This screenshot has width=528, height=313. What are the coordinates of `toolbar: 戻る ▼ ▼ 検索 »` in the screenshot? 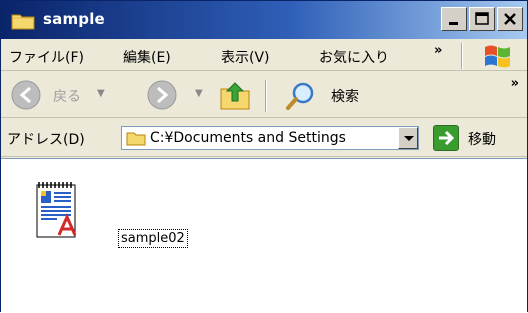 It's located at (264, 95).